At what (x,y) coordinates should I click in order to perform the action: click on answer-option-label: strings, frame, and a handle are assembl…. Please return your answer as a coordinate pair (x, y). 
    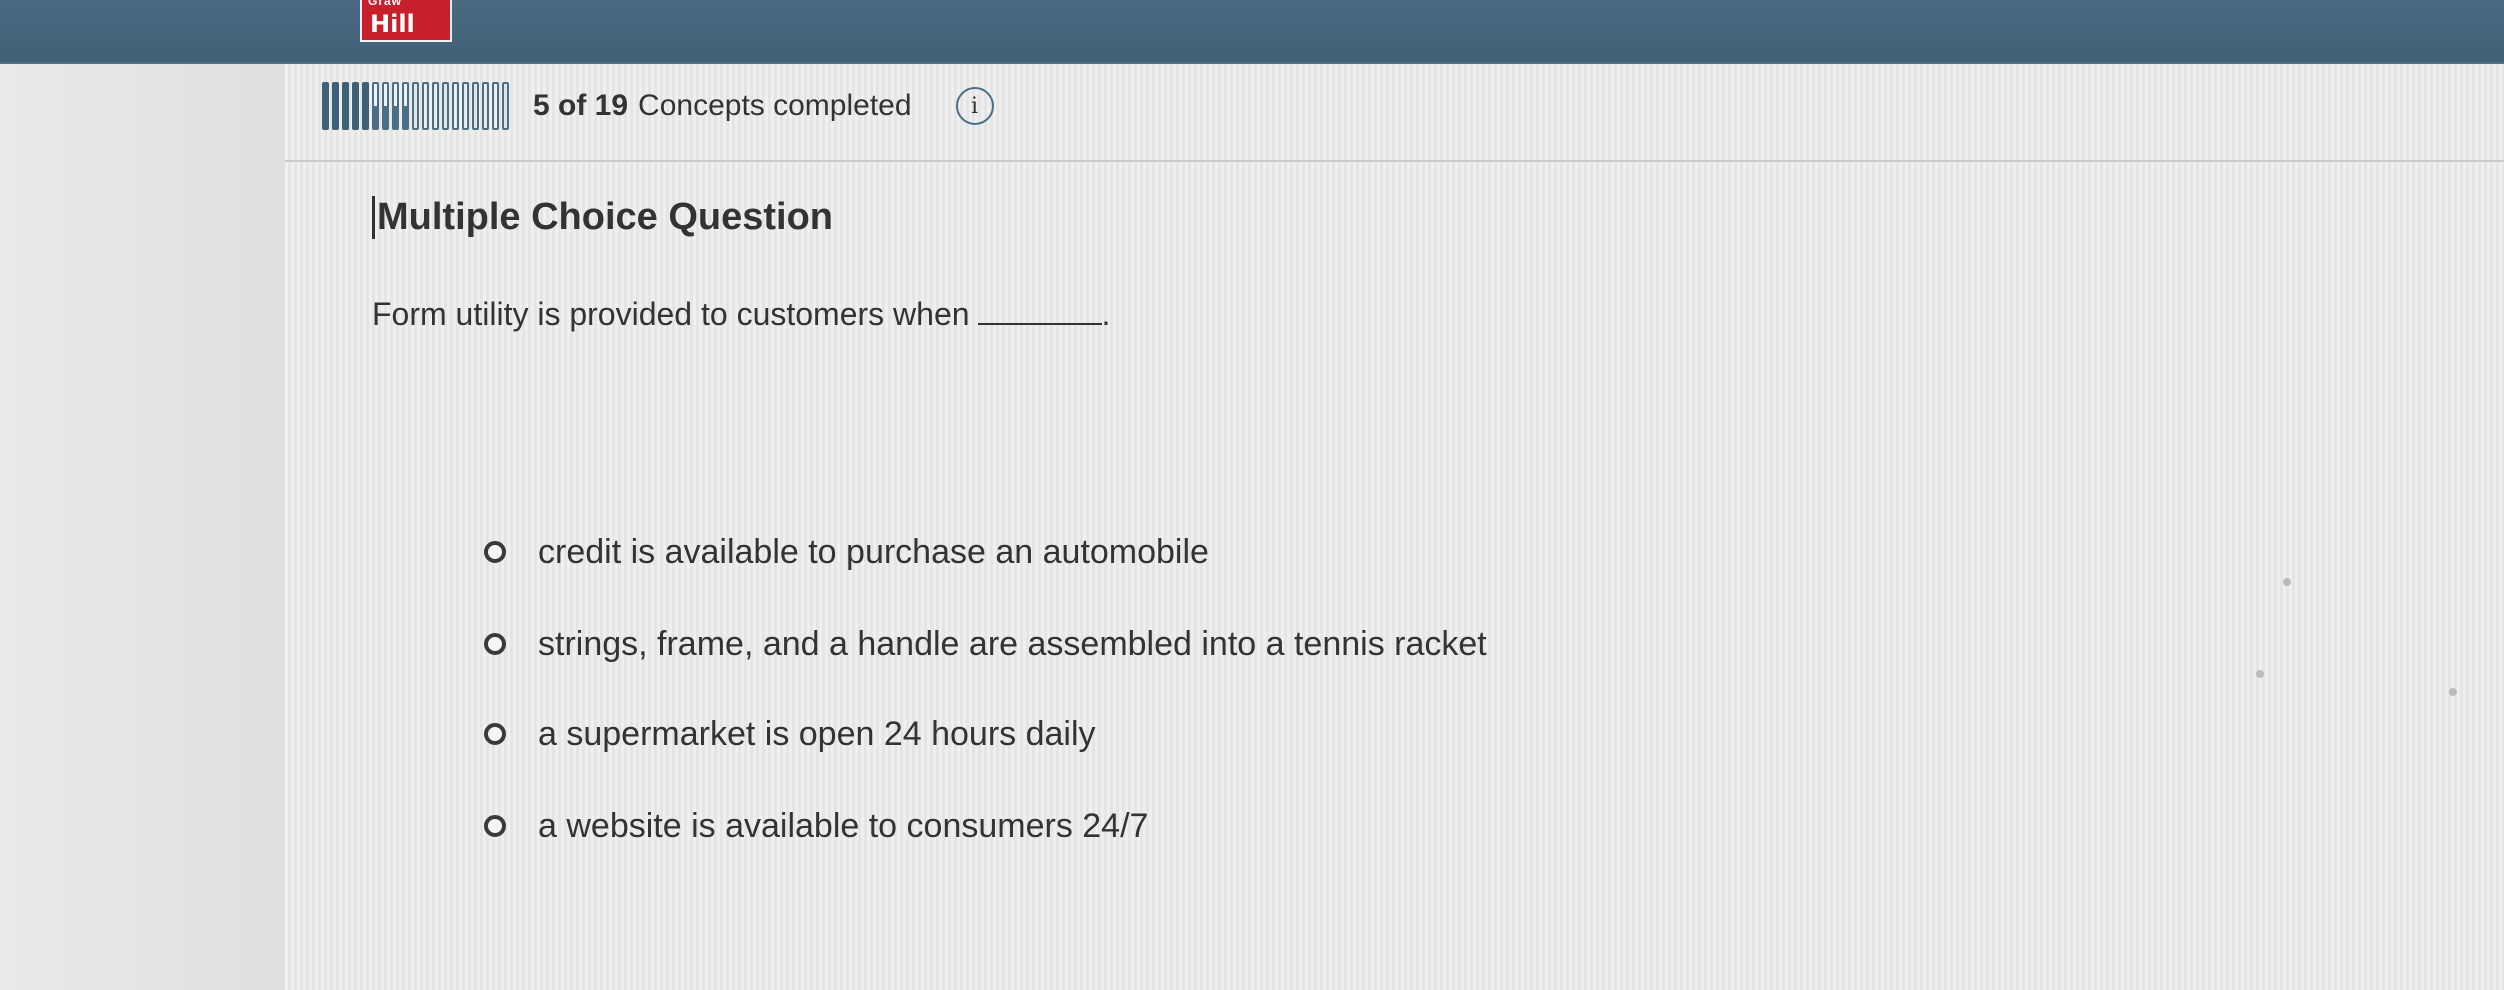
    Looking at the image, I should click on (1012, 644).